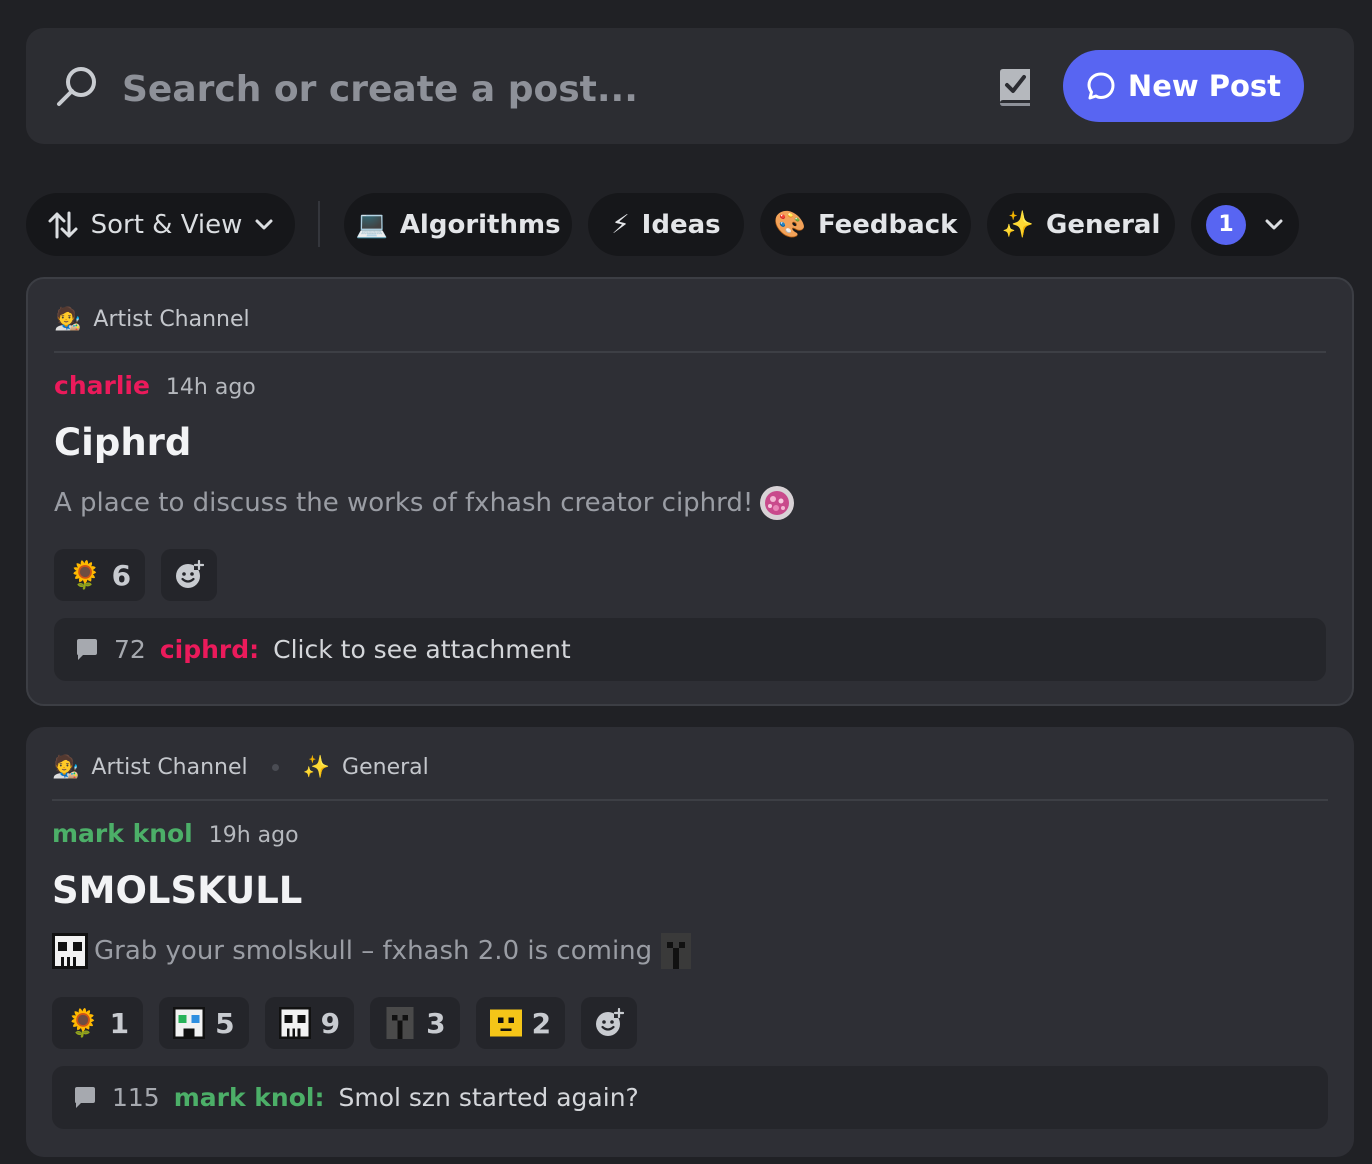 The image size is (1372, 1164). What do you see at coordinates (681, 224) in the screenshot?
I see `tag-label: Ideas` at bounding box center [681, 224].